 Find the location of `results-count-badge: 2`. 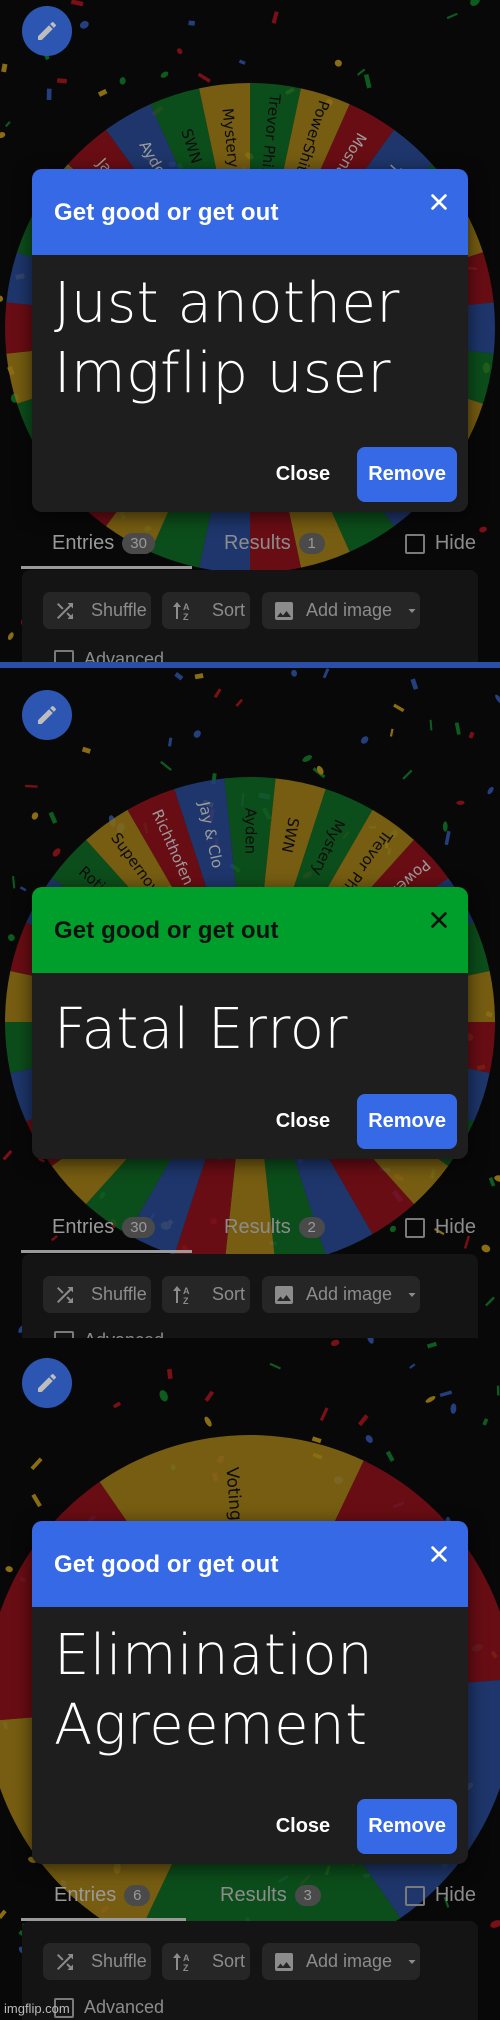

results-count-badge: 2 is located at coordinates (311, 1227).